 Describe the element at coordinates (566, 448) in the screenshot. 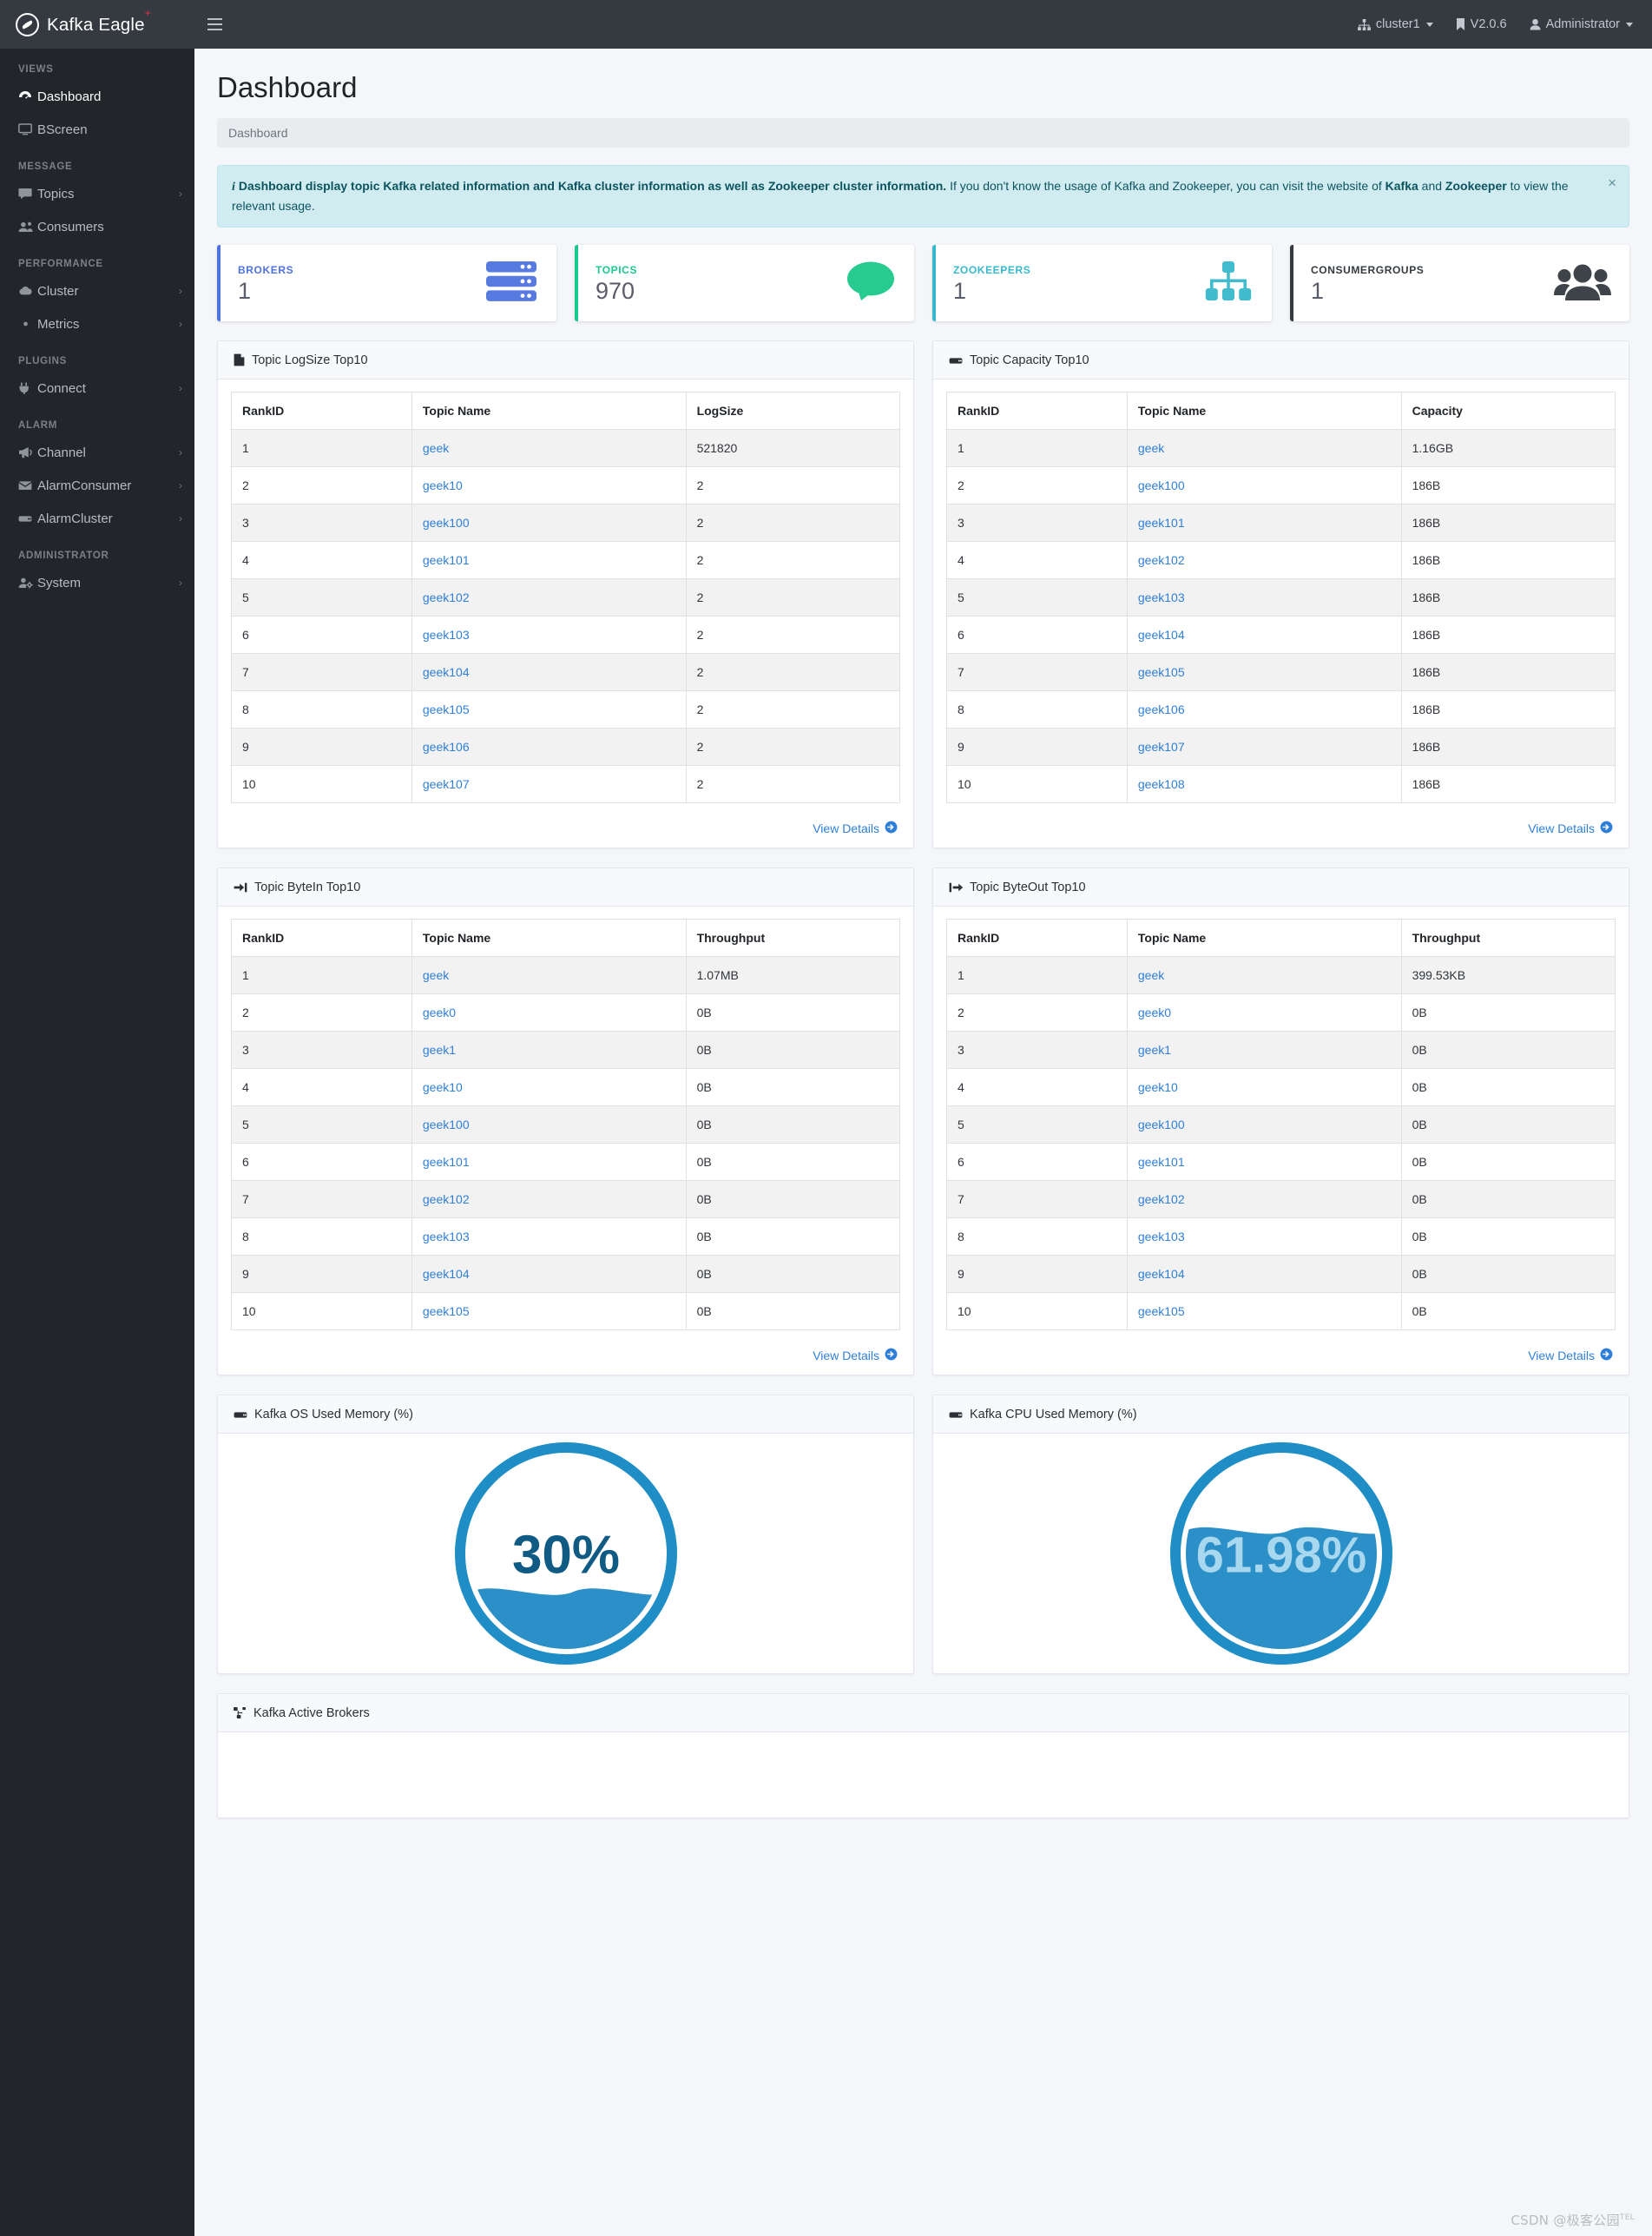

I see `table-row: 1 geek 521820` at that location.